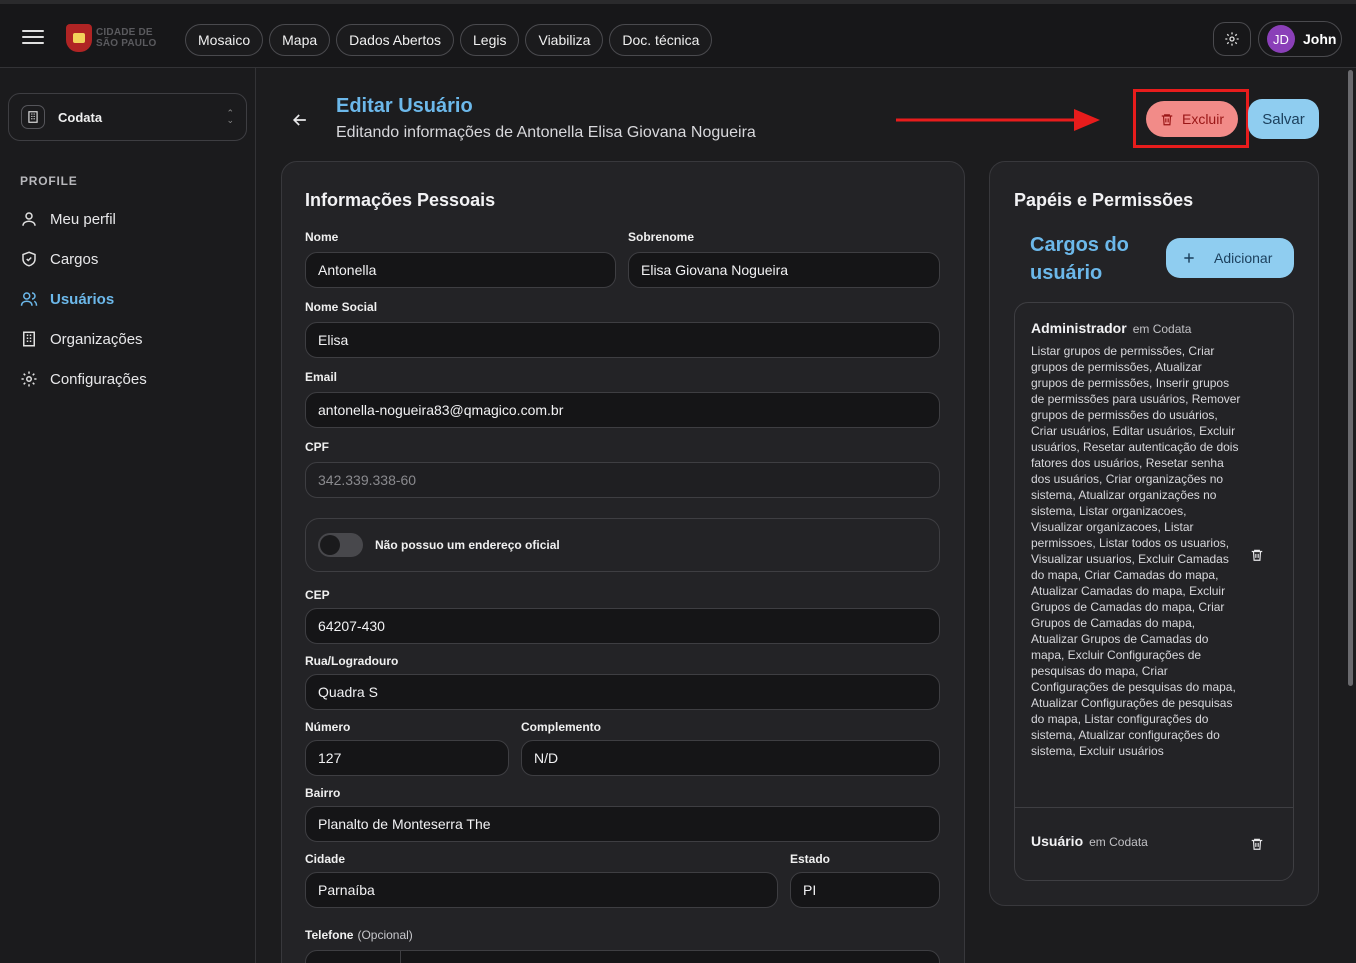 Image resolution: width=1356 pixels, height=963 pixels. Describe the element at coordinates (224, 40) in the screenshot. I see `nav-mosaico: Mosaico` at that location.